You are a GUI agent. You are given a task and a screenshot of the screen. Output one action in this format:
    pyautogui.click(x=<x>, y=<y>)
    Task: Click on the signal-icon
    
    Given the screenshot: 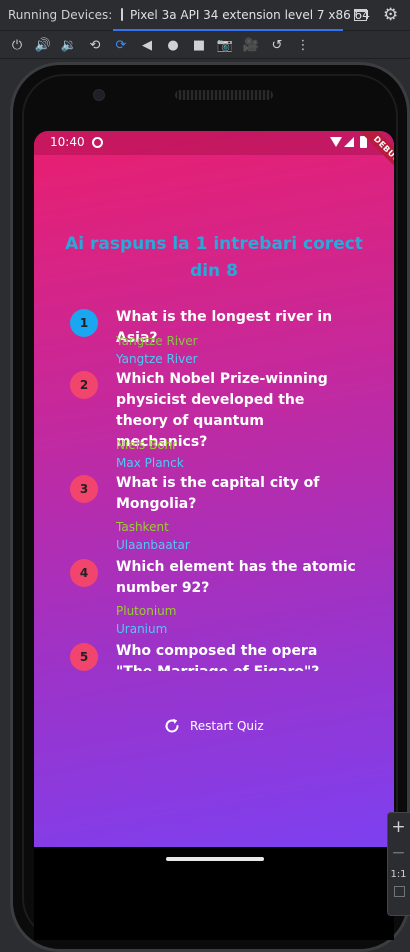 What is the action you would take?
    pyautogui.click(x=349, y=142)
    